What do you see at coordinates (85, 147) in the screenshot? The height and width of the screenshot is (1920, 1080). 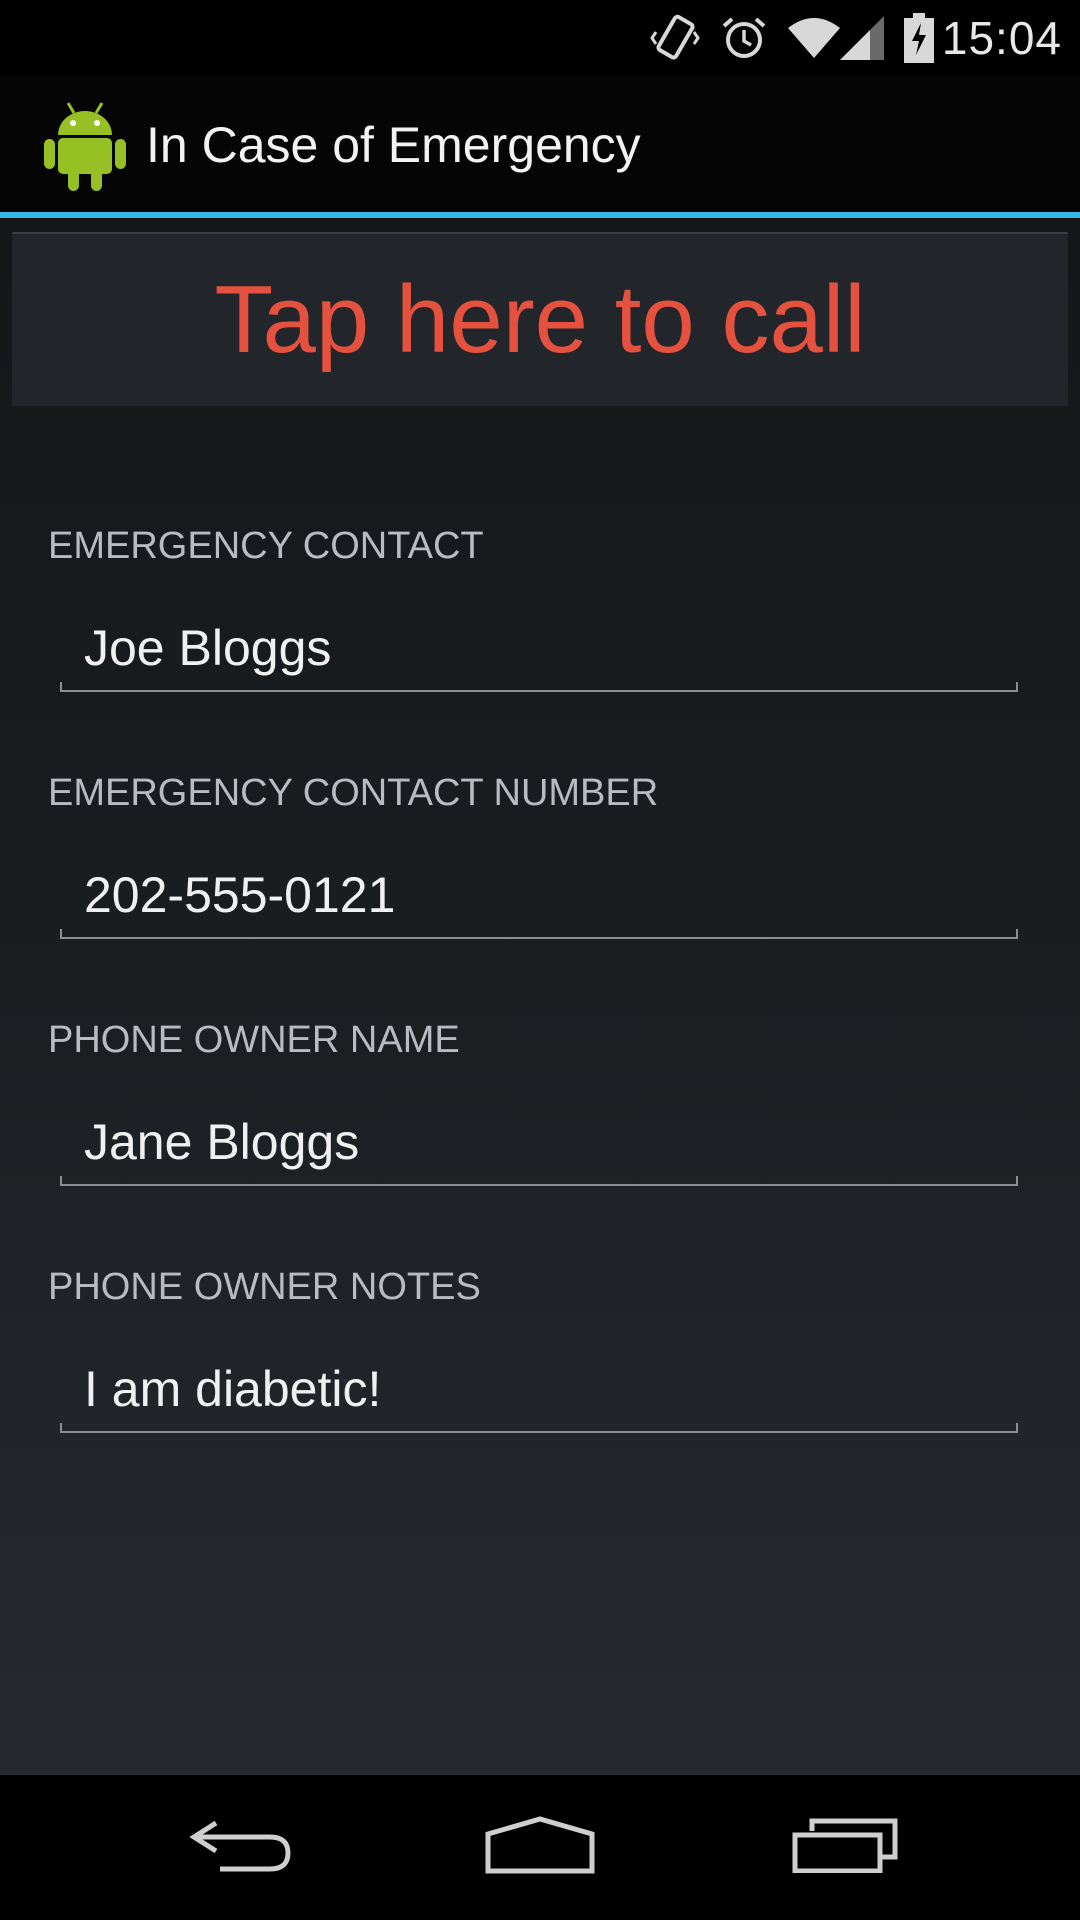 I see `android-robot-icon` at bounding box center [85, 147].